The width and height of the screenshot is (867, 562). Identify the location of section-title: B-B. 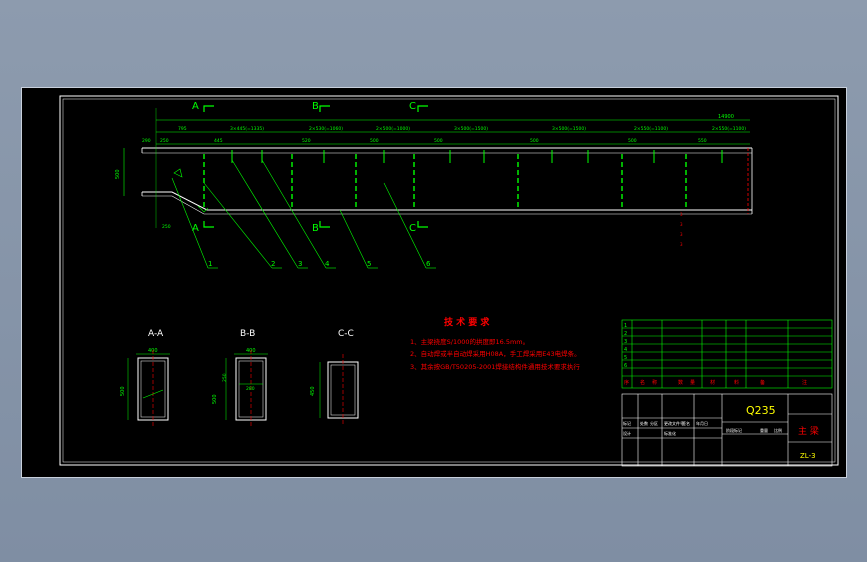
(247, 334).